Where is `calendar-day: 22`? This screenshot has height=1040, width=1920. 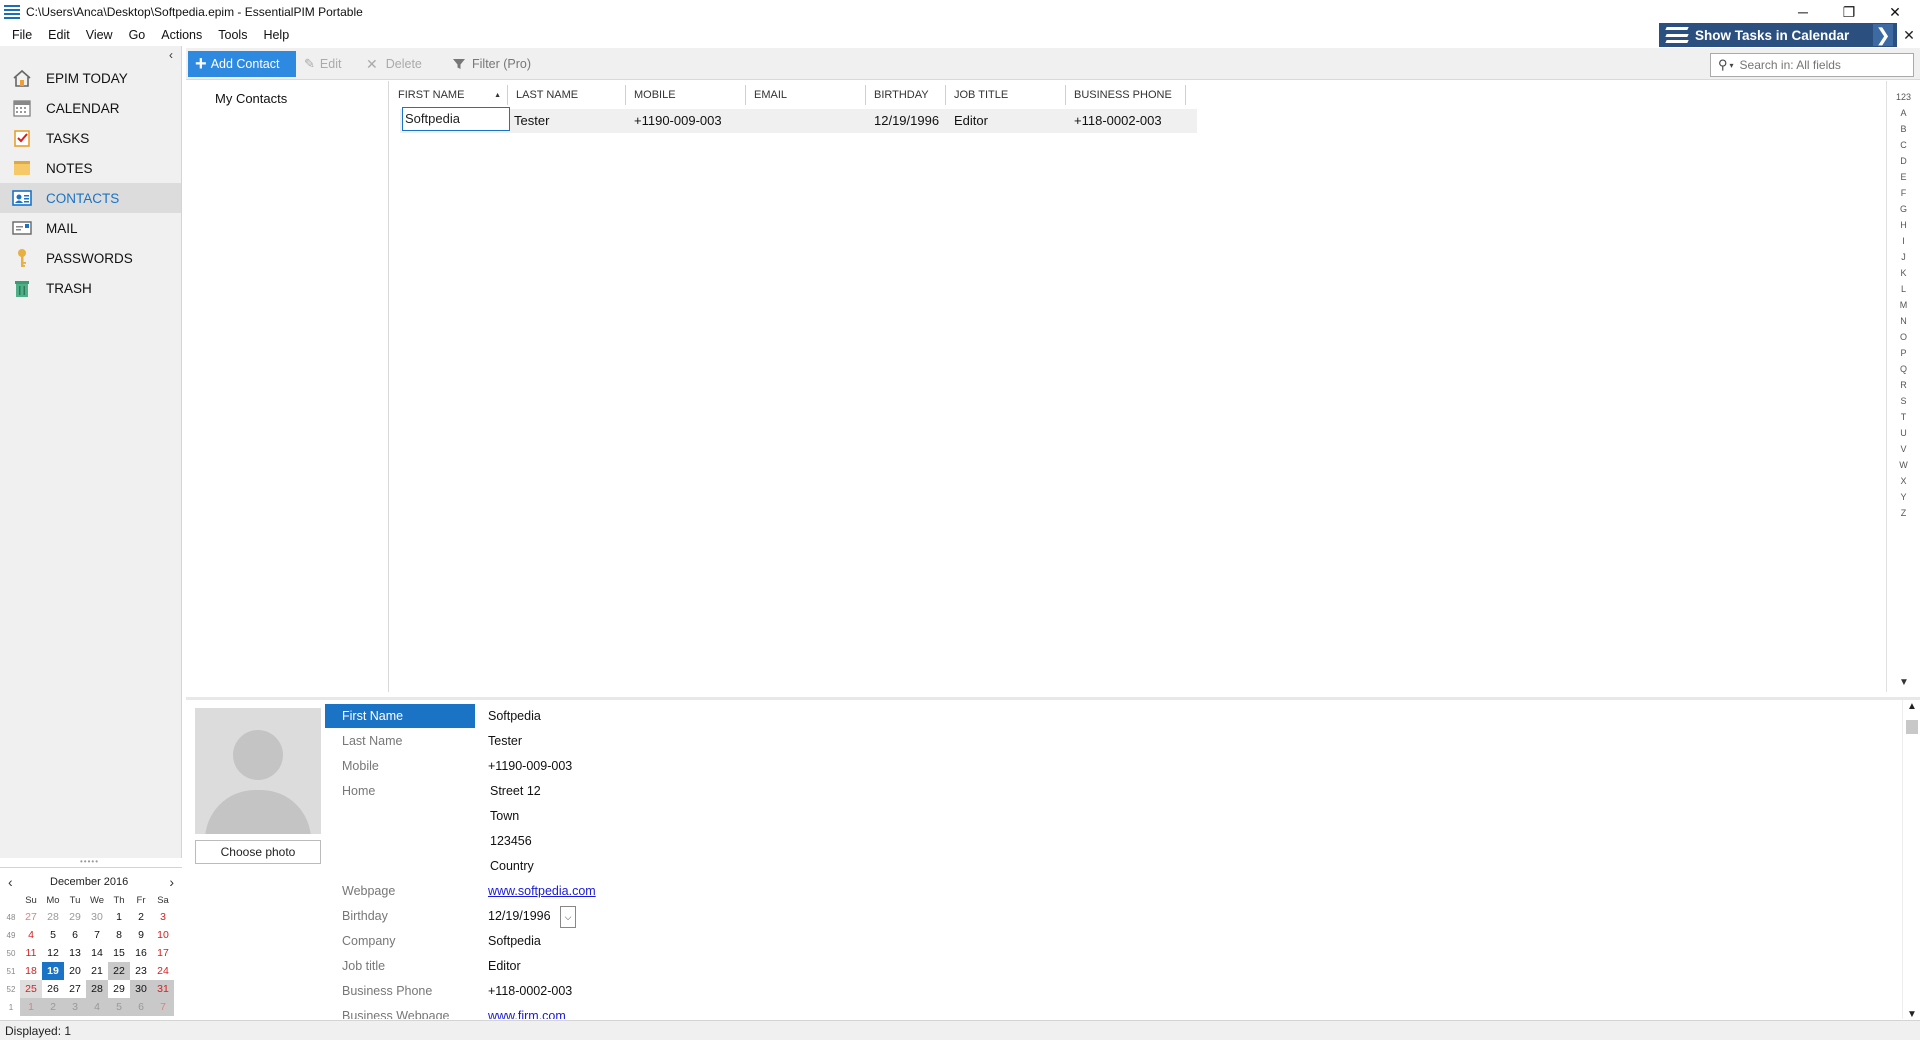
calendar-day: 22 is located at coordinates (119, 971).